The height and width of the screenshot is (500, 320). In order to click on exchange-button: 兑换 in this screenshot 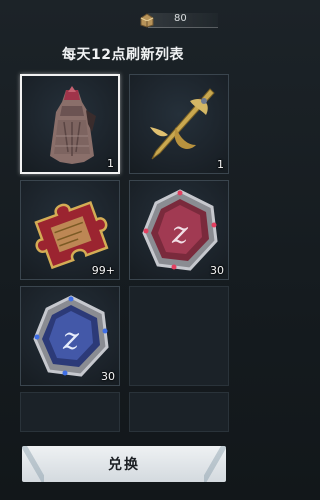, I will do `click(124, 464)`.